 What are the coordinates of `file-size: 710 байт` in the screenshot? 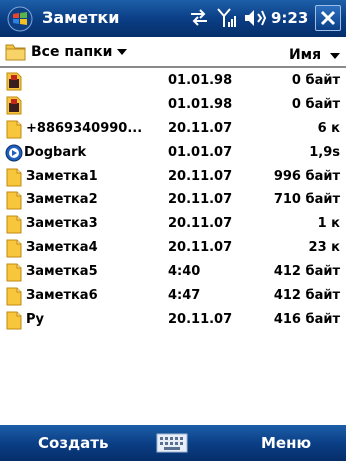 It's located at (306, 200).